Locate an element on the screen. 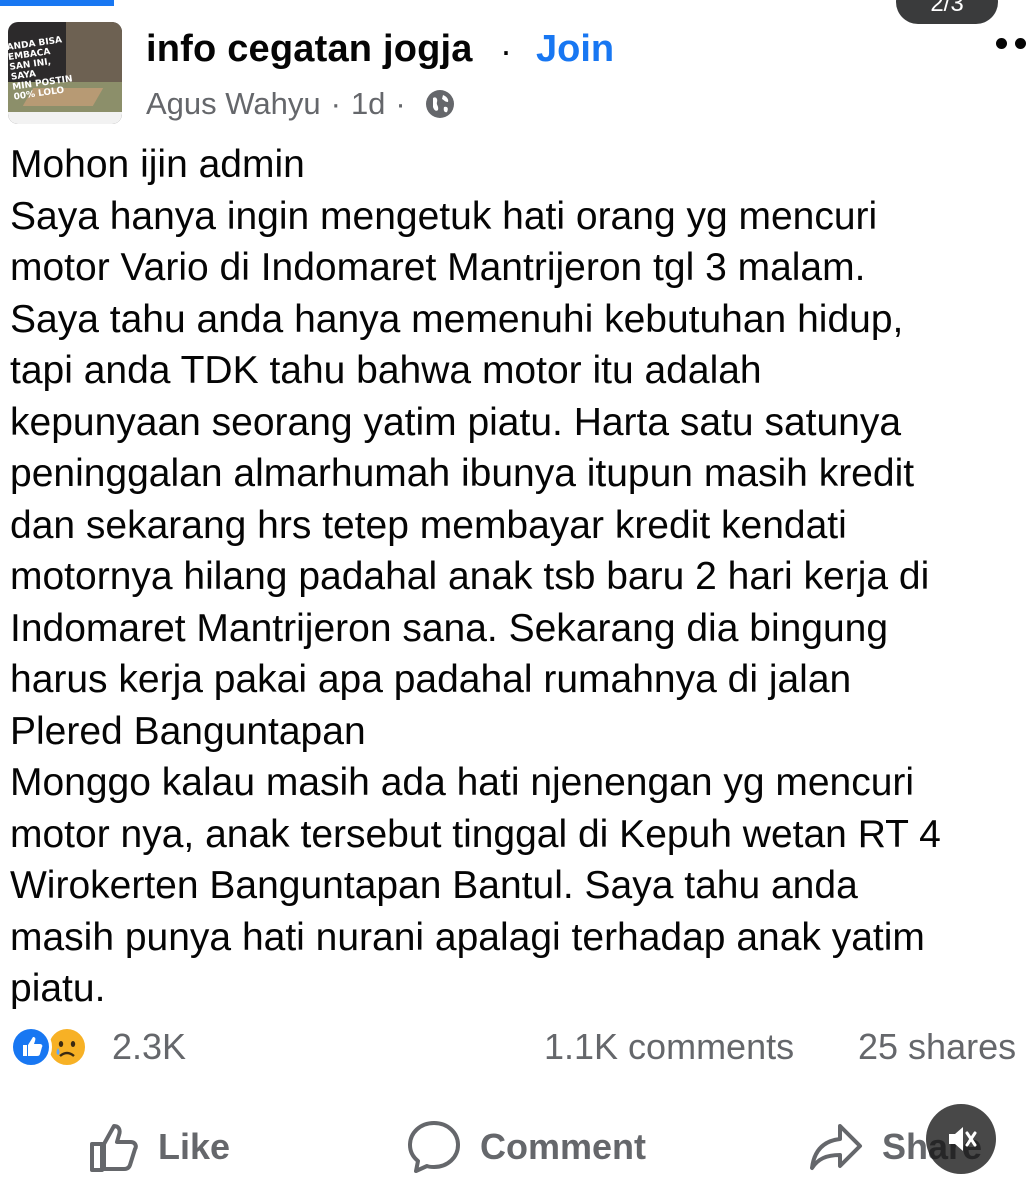 This screenshot has width=1032, height=1200. more-options-icon is located at coordinates (1011, 43).